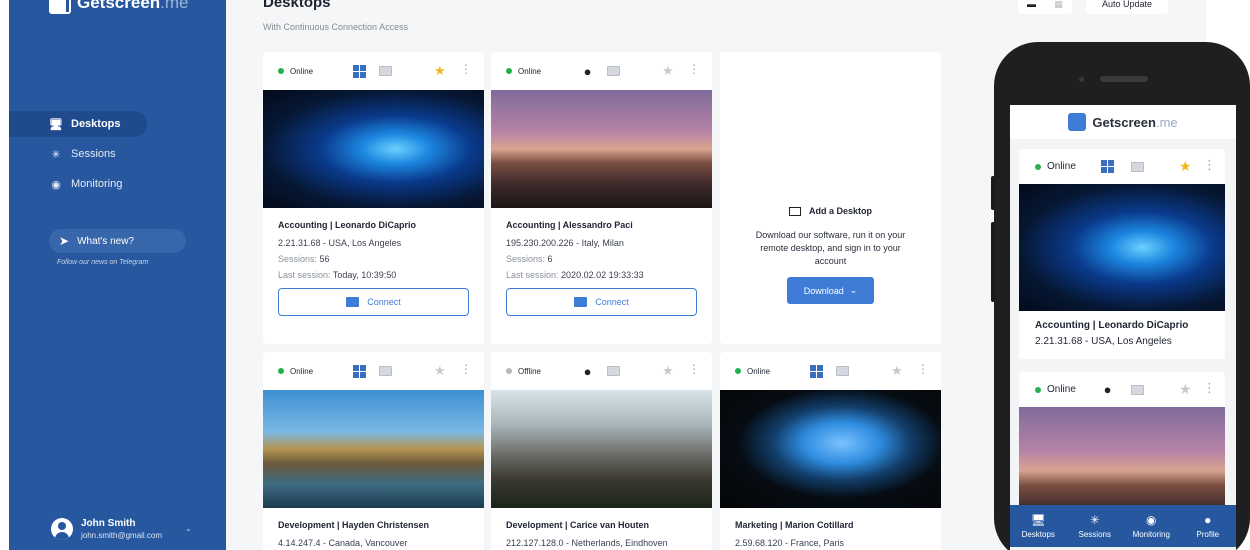 This screenshot has width=1250, height=550. What do you see at coordinates (853, 290) in the screenshot?
I see `chevron-down-icon: ⌄` at bounding box center [853, 290].